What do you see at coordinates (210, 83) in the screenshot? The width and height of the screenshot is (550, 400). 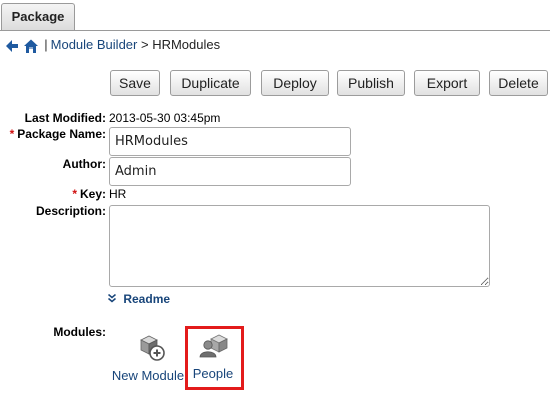 I see `duplicate-button: Duplicate` at bounding box center [210, 83].